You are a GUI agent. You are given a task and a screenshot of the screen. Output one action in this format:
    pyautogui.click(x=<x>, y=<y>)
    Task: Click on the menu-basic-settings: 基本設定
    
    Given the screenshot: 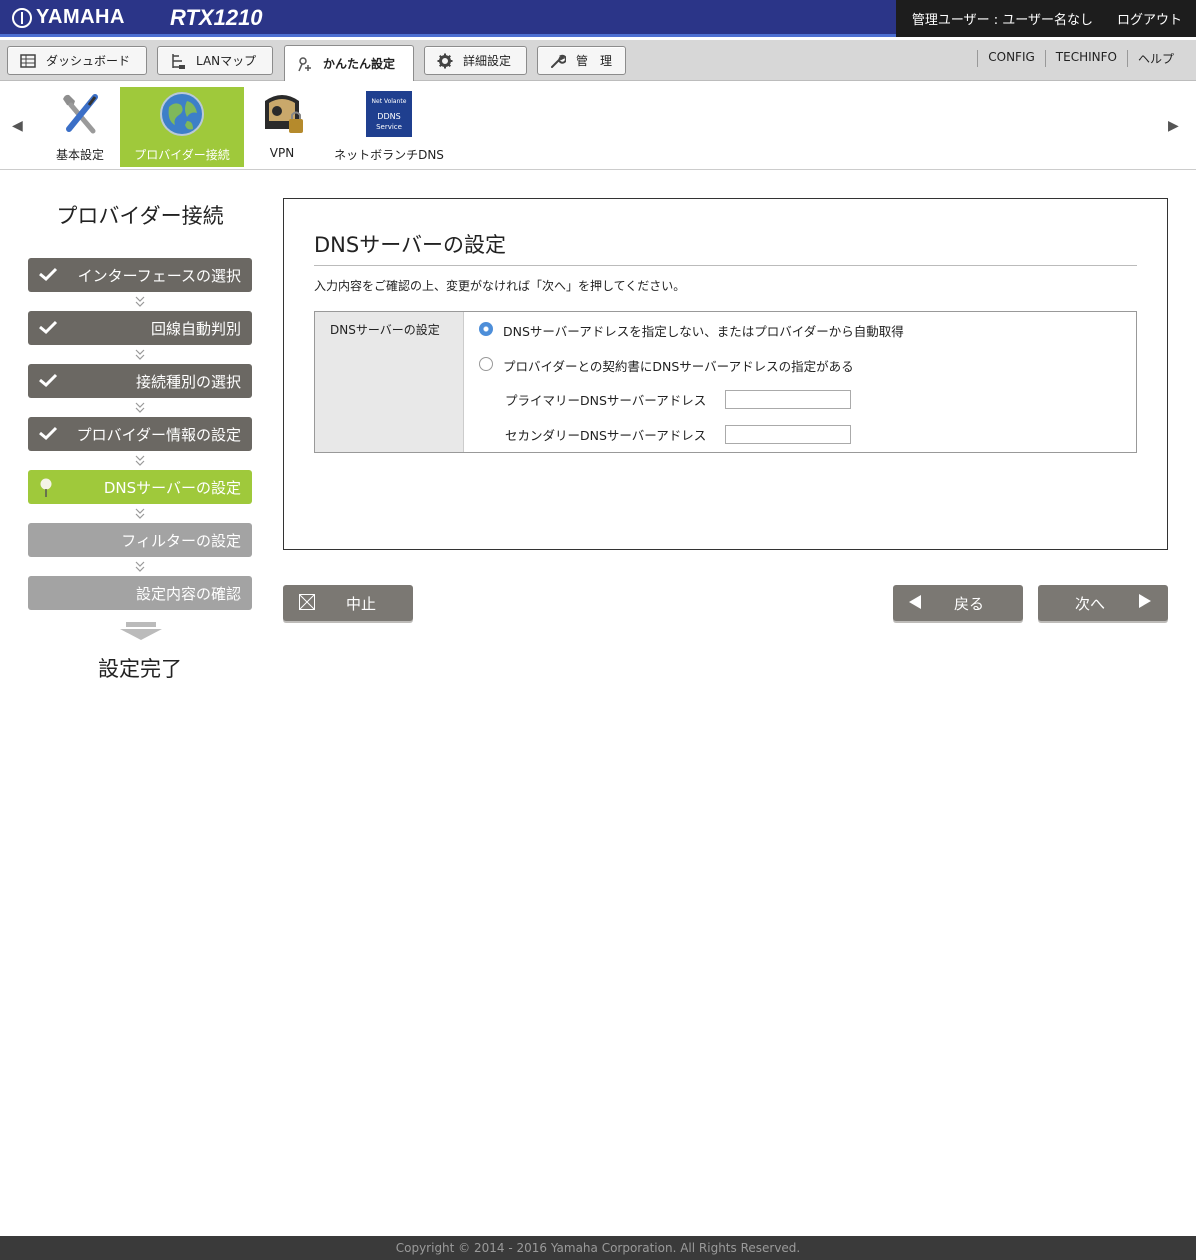 What is the action you would take?
    pyautogui.click(x=80, y=127)
    